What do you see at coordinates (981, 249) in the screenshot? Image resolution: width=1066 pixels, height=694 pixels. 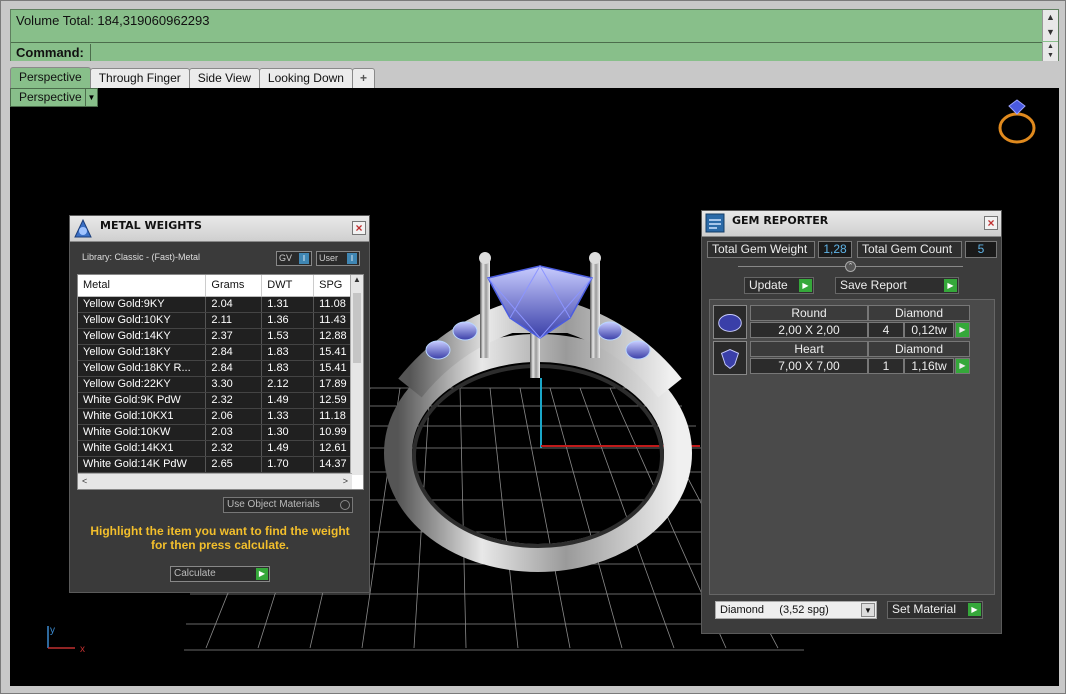 I see `total-gem-count-value: 5` at bounding box center [981, 249].